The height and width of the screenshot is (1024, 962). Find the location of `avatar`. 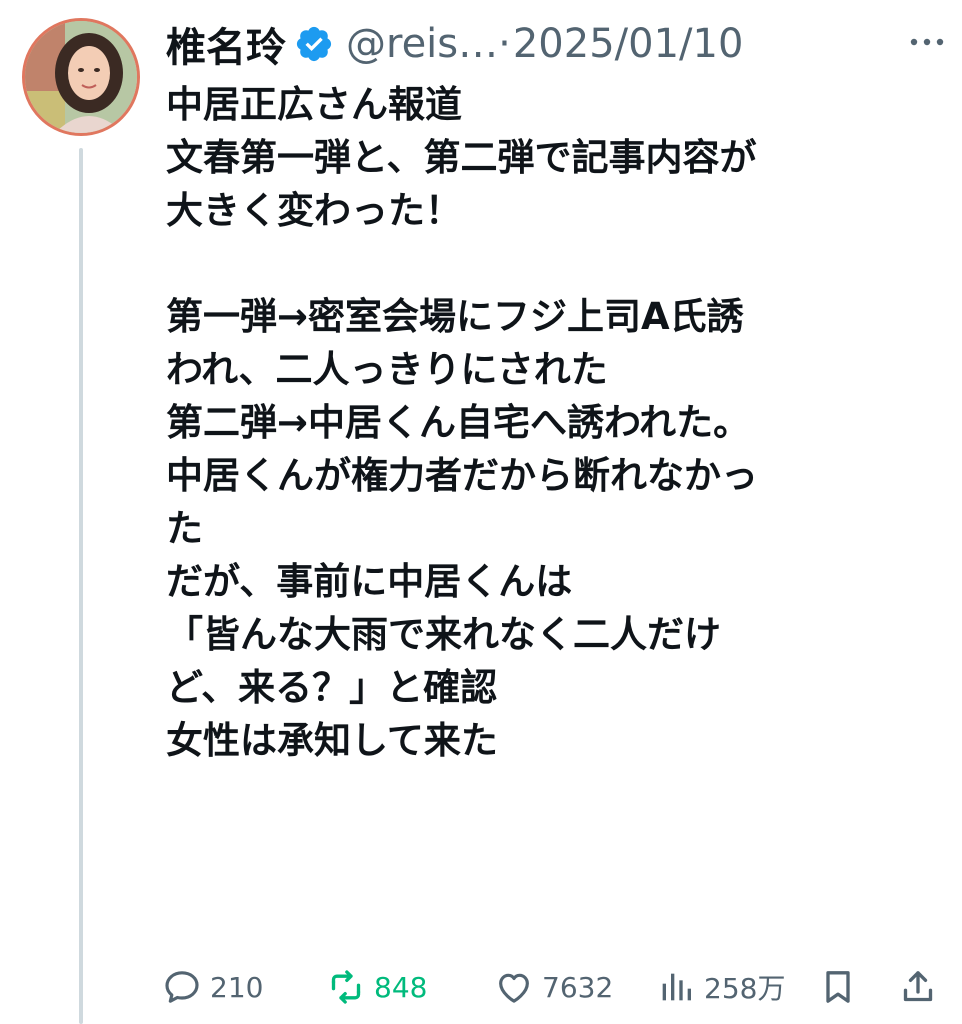

avatar is located at coordinates (81, 77).